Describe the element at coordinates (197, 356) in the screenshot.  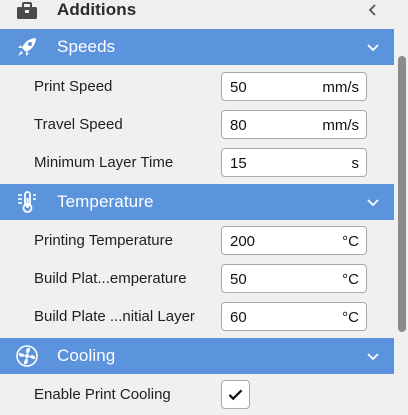
I see `section-header-cooling: Cooling` at that location.